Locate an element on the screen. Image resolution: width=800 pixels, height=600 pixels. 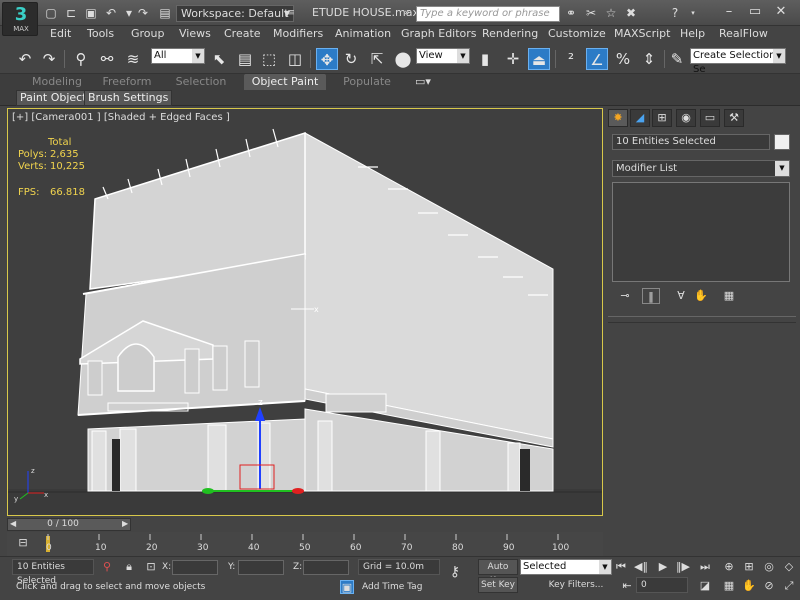
maximize-button: ▭ is located at coordinates (755, 12).